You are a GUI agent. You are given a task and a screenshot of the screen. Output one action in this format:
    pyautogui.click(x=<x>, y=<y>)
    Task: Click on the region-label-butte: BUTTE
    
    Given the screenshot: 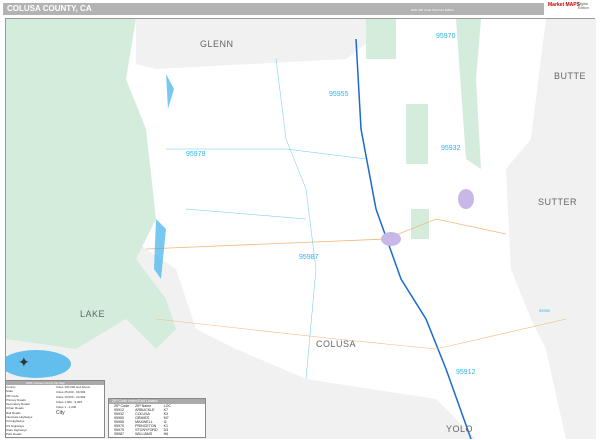 What is the action you would take?
    pyautogui.click(x=570, y=76)
    